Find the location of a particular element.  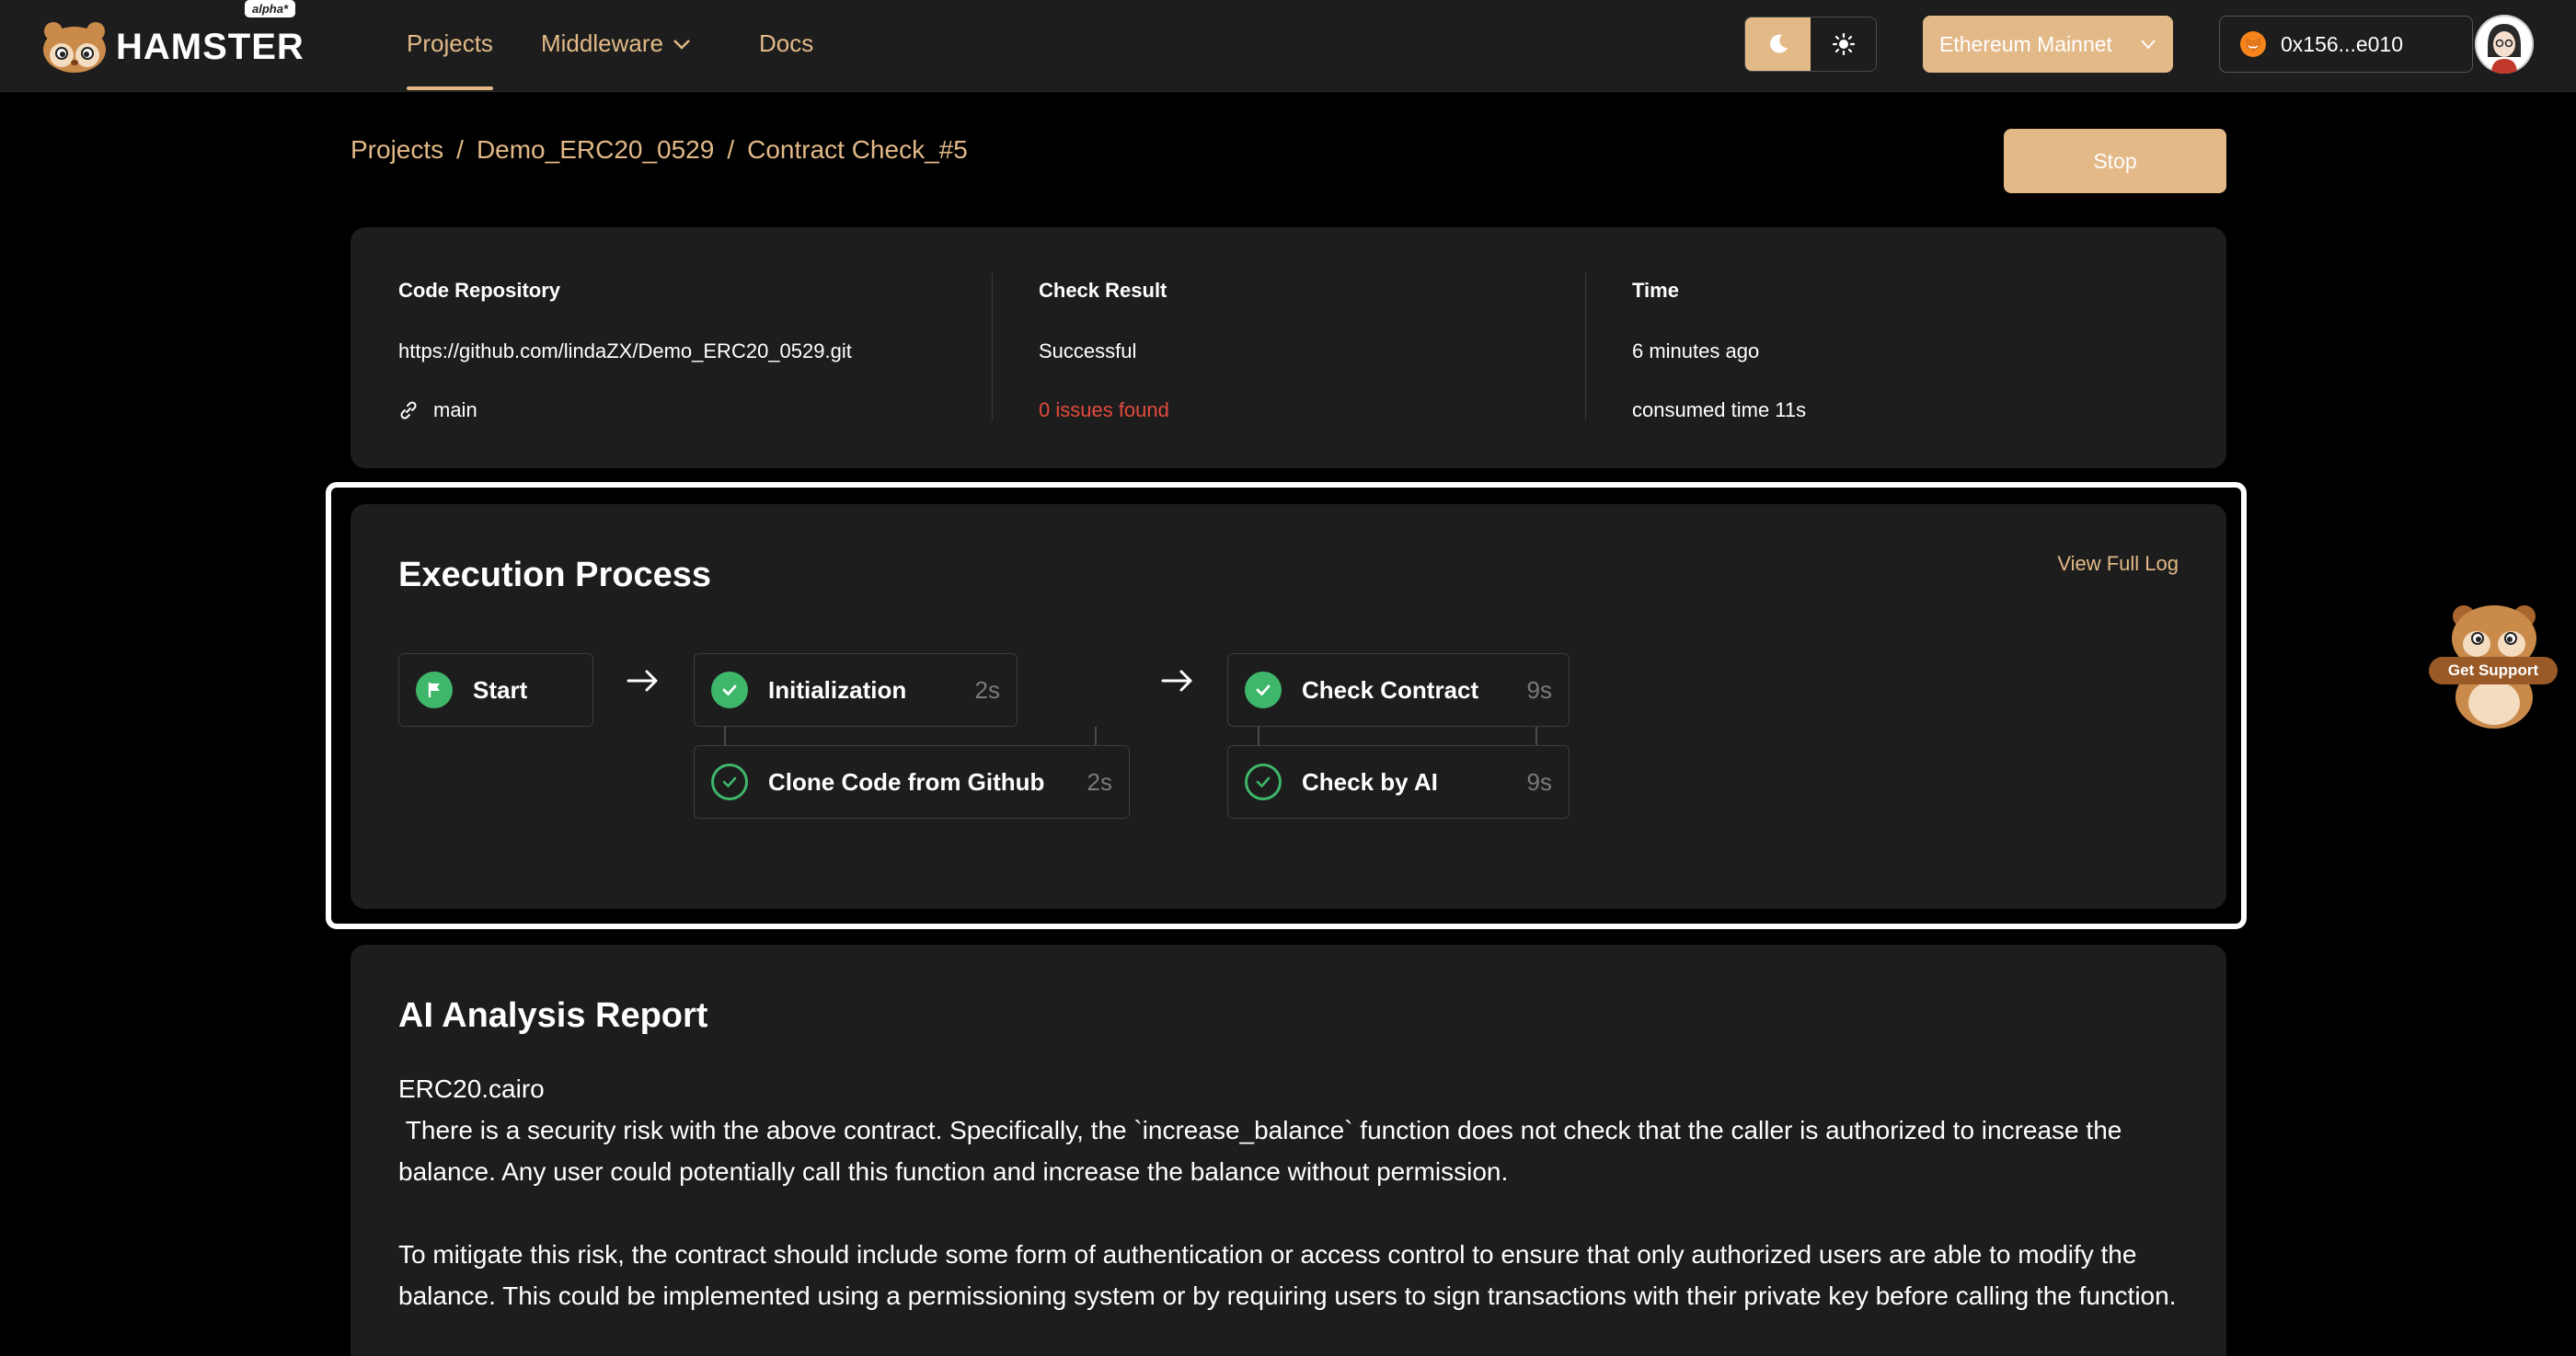

branch-name: main is located at coordinates (455, 409).